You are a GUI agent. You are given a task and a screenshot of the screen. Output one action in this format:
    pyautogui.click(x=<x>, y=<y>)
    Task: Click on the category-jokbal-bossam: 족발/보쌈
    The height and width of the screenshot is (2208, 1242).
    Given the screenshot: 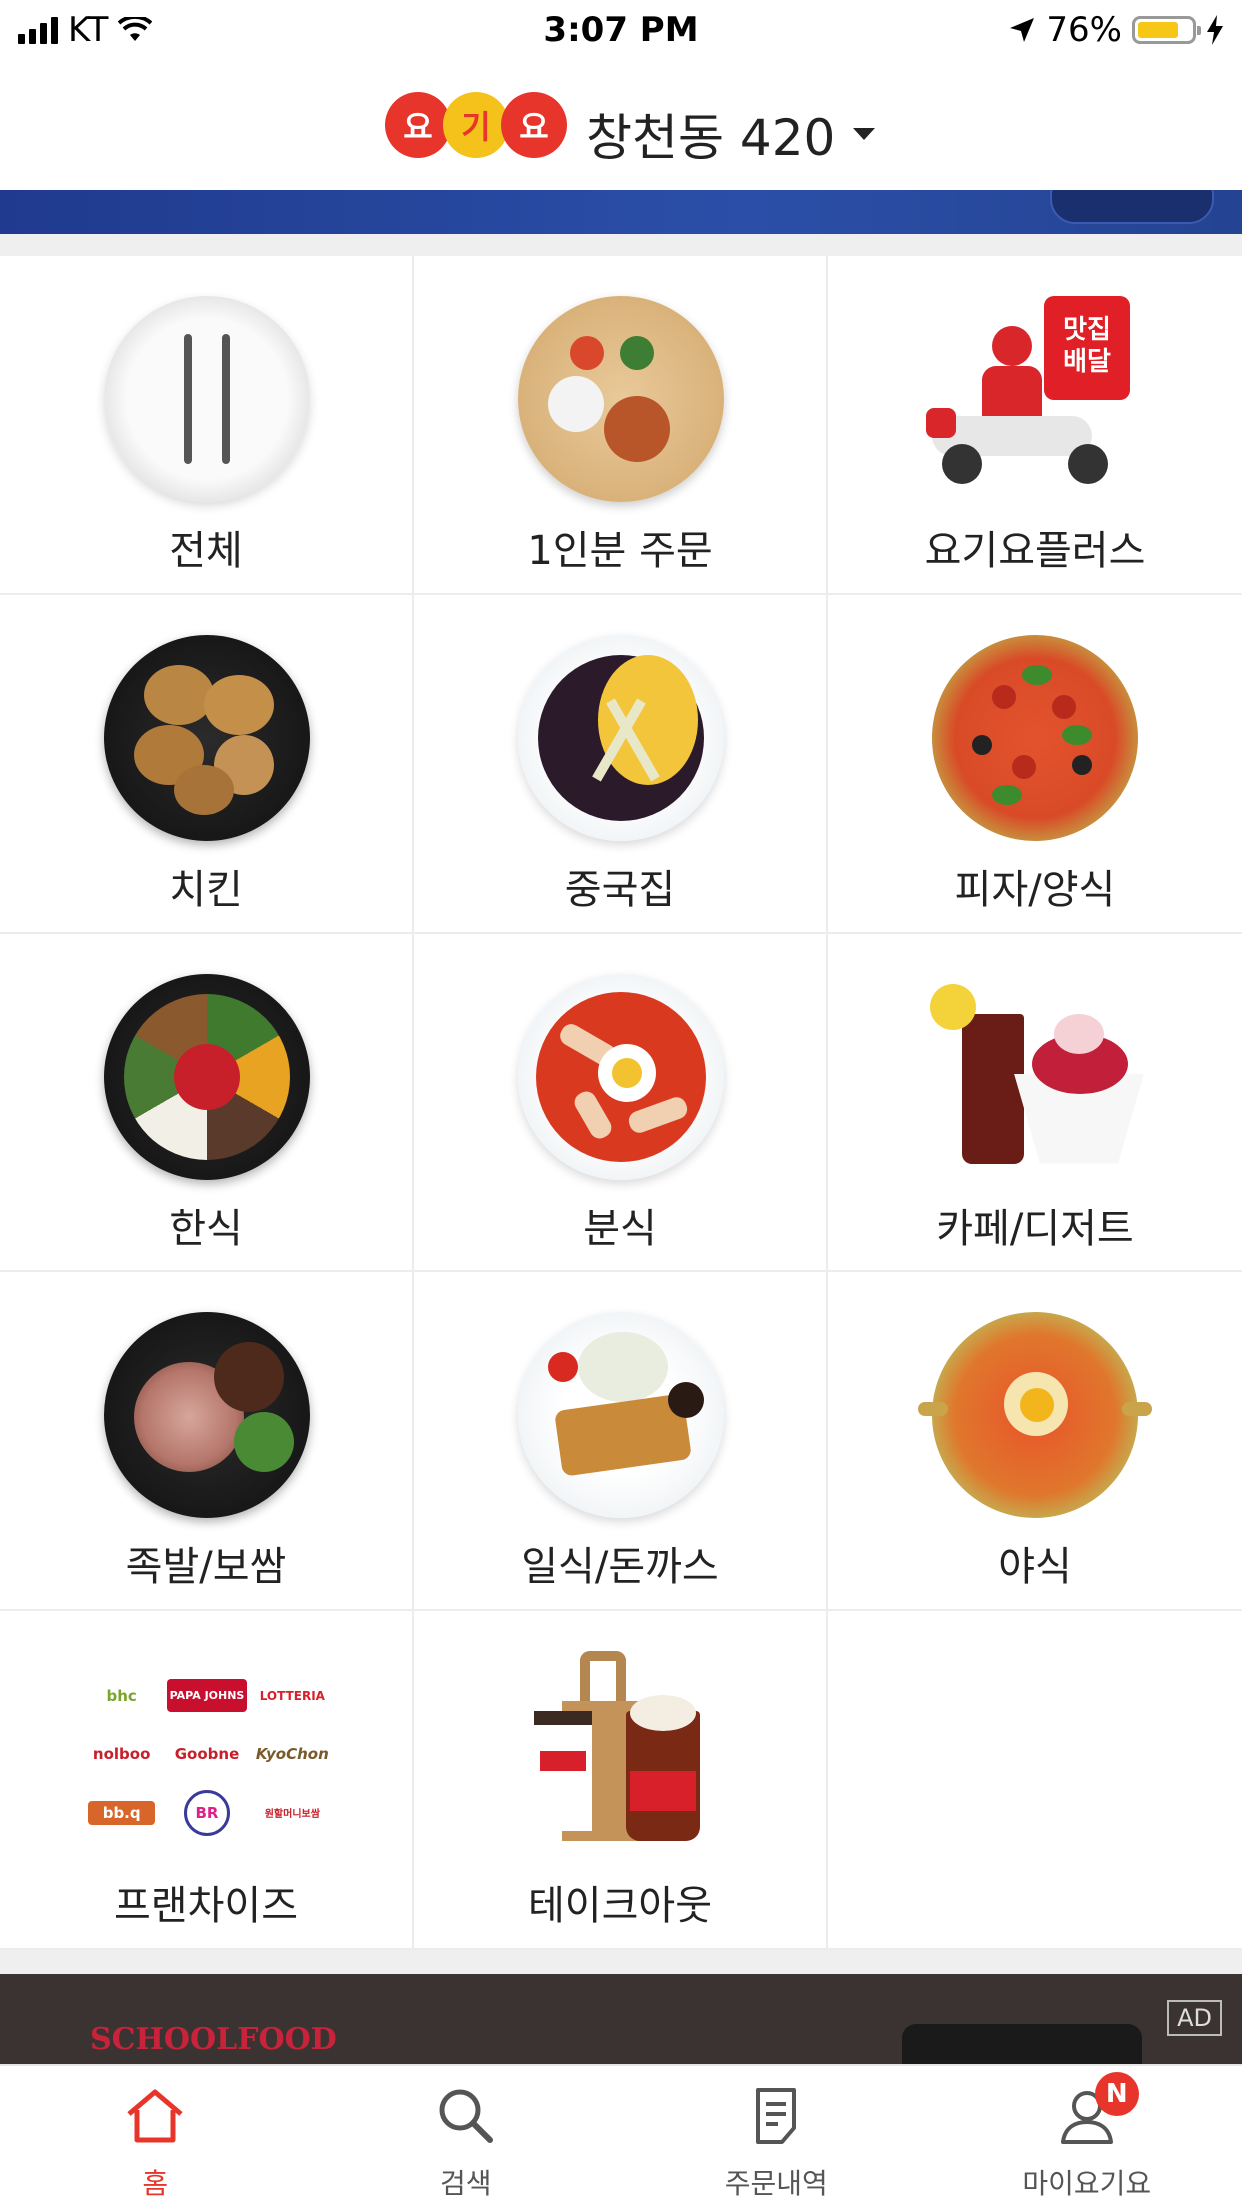 What is the action you would take?
    pyautogui.click(x=207, y=1442)
    